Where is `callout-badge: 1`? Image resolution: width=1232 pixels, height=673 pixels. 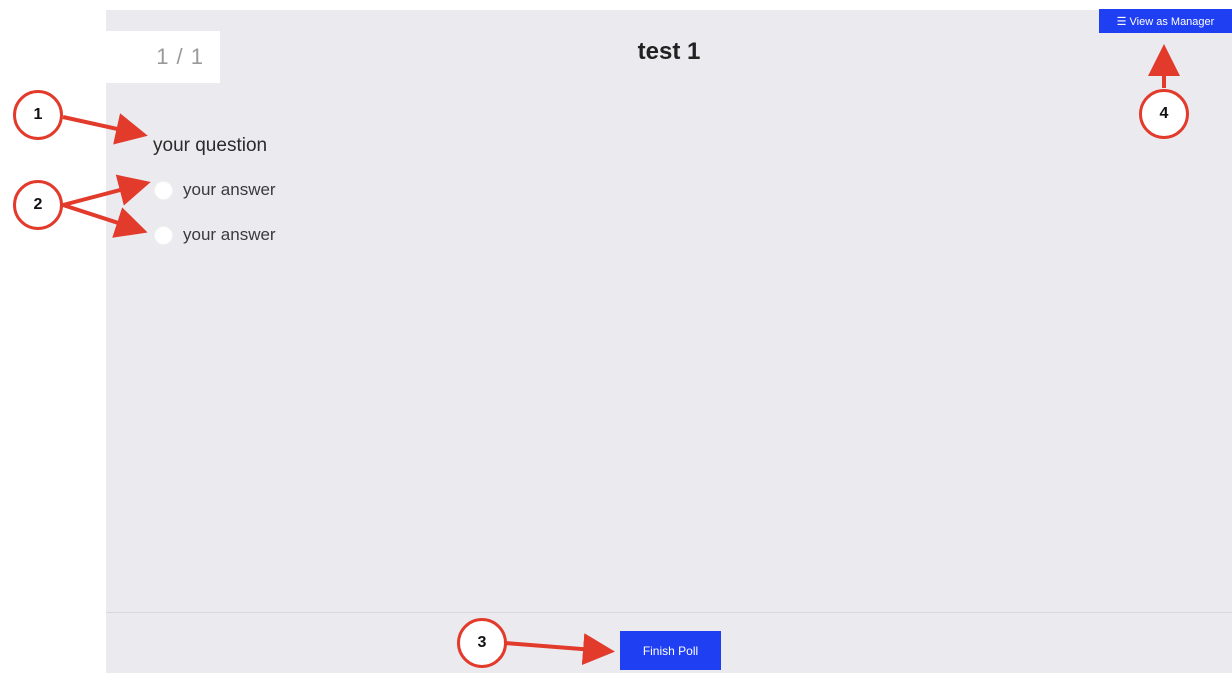
callout-badge: 1 is located at coordinates (38, 115).